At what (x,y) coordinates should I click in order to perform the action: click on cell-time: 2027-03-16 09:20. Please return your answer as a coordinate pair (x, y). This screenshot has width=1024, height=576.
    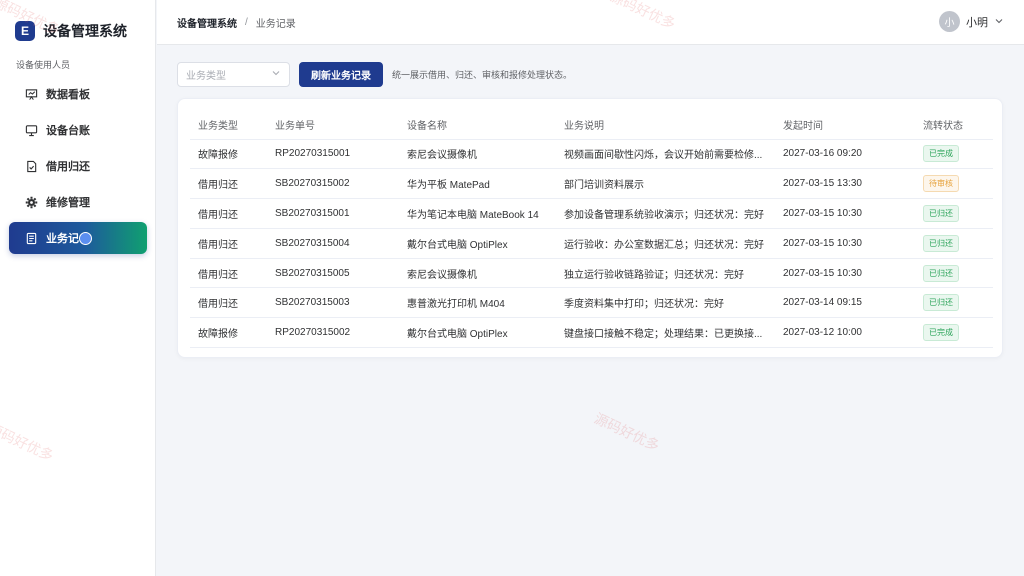
    Looking at the image, I should click on (845, 154).